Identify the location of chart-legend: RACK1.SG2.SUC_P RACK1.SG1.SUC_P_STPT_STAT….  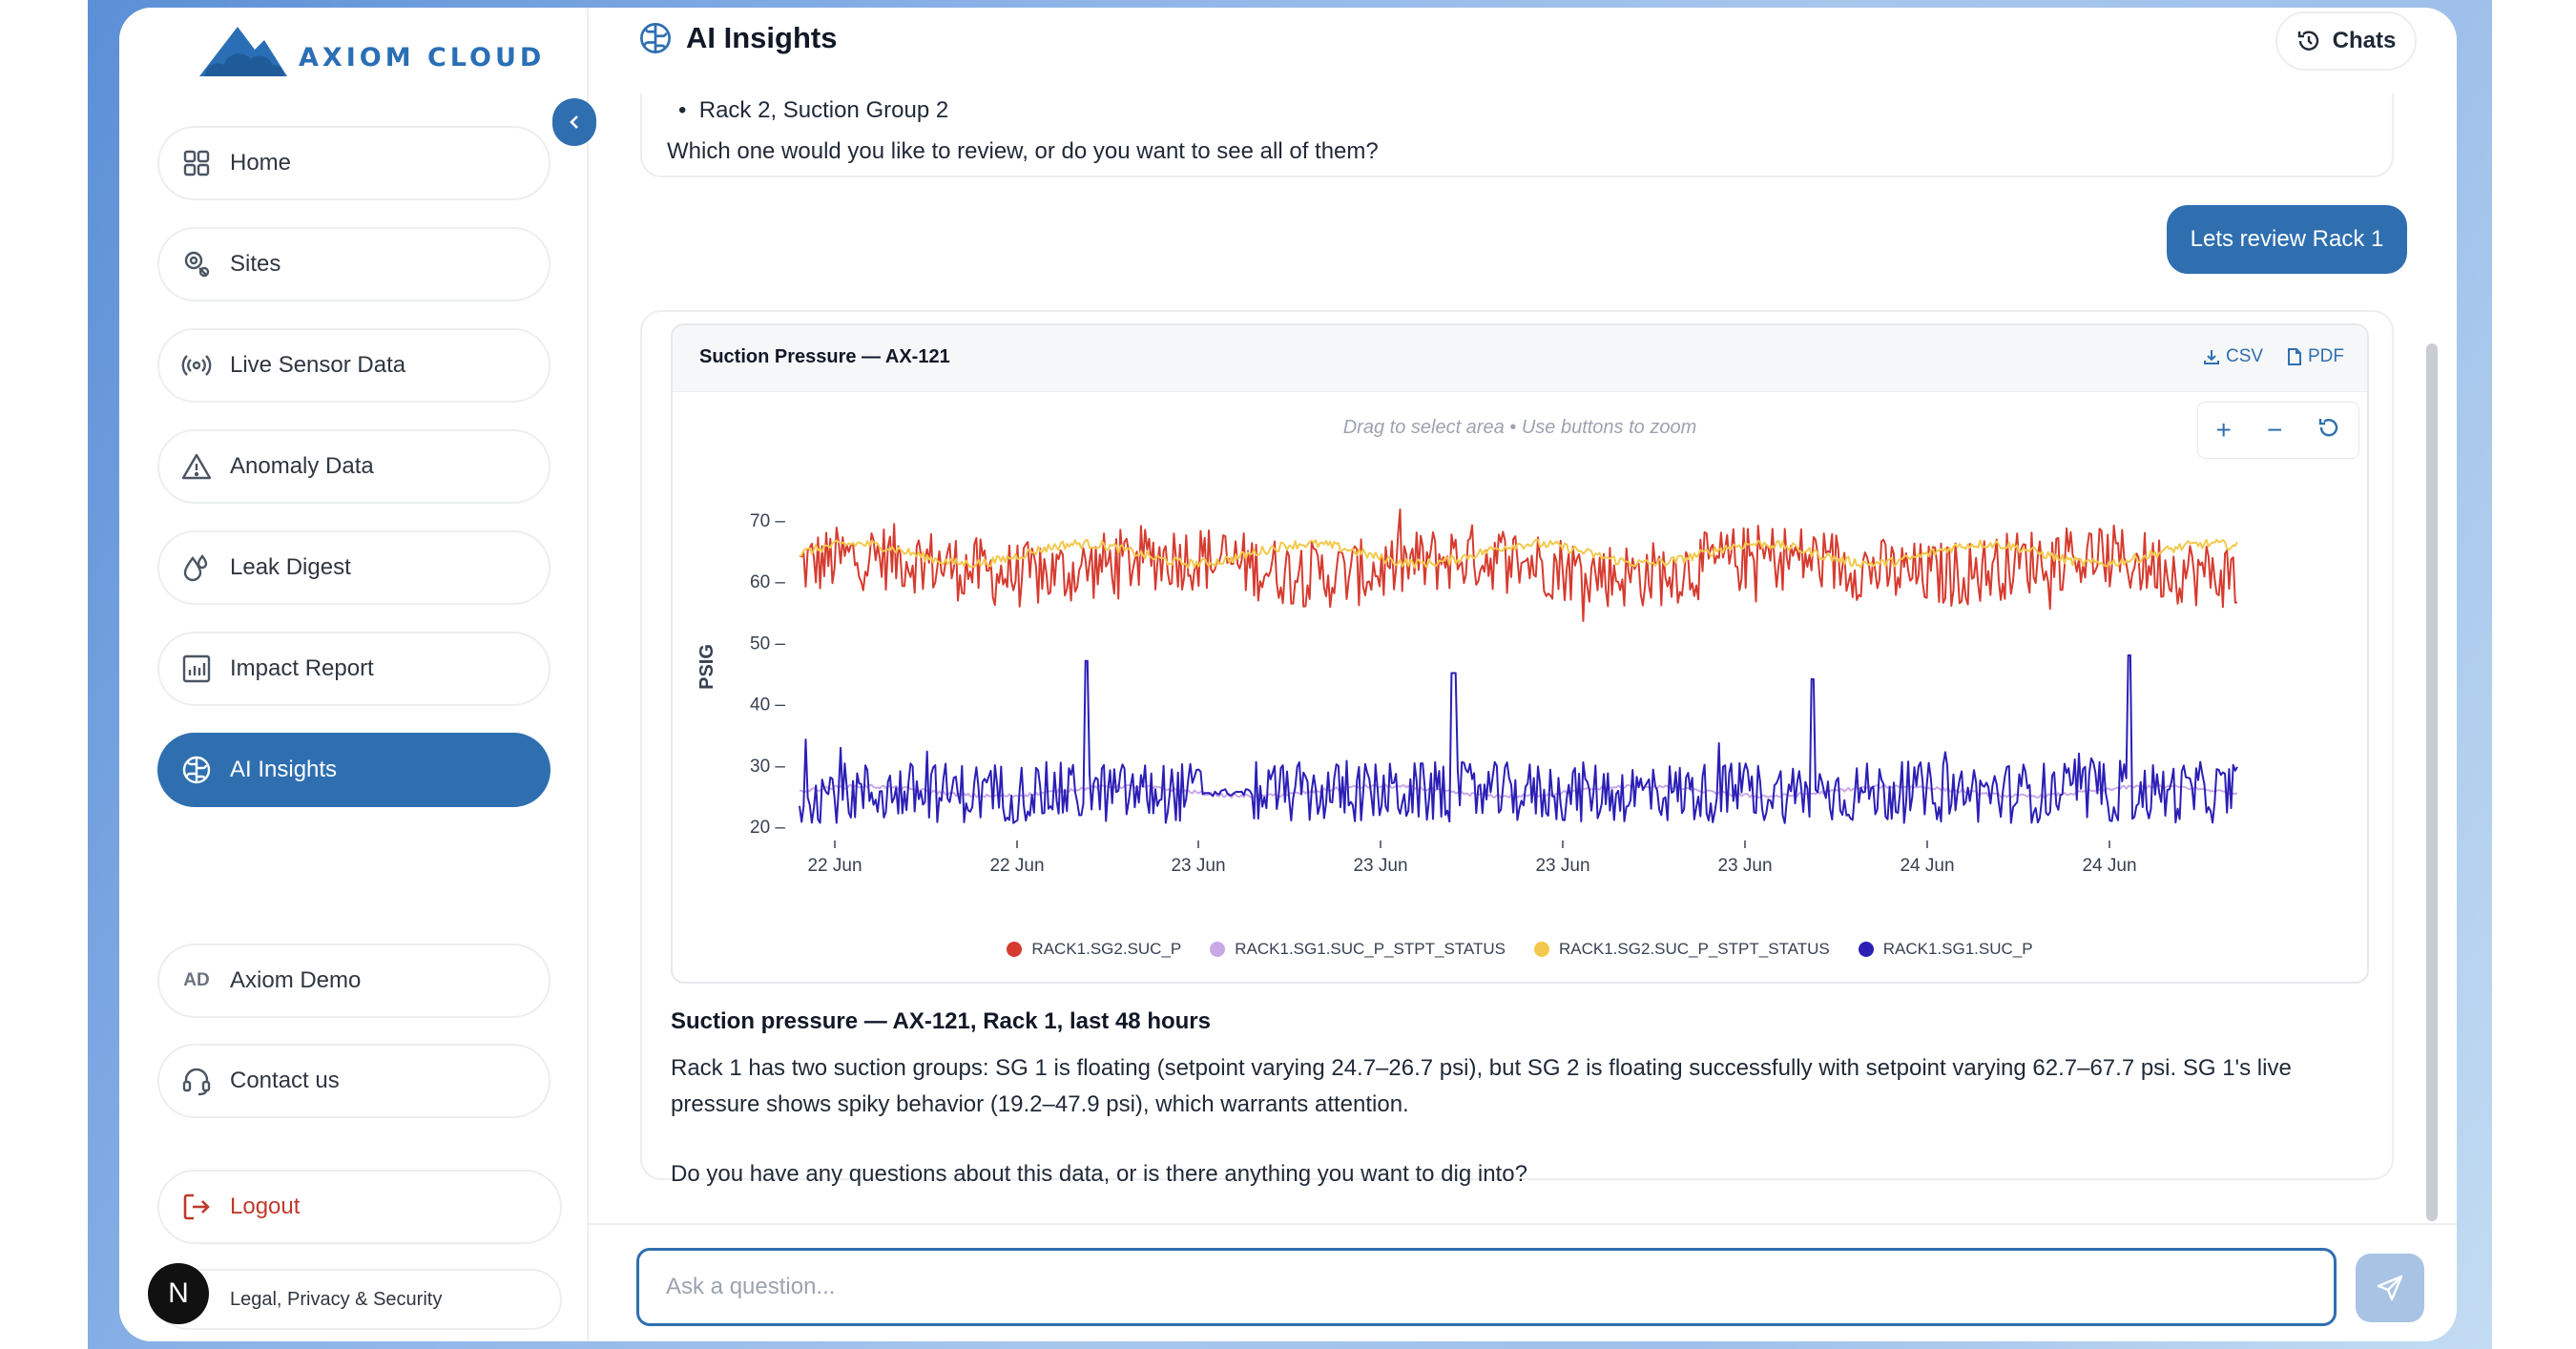
(1520, 949).